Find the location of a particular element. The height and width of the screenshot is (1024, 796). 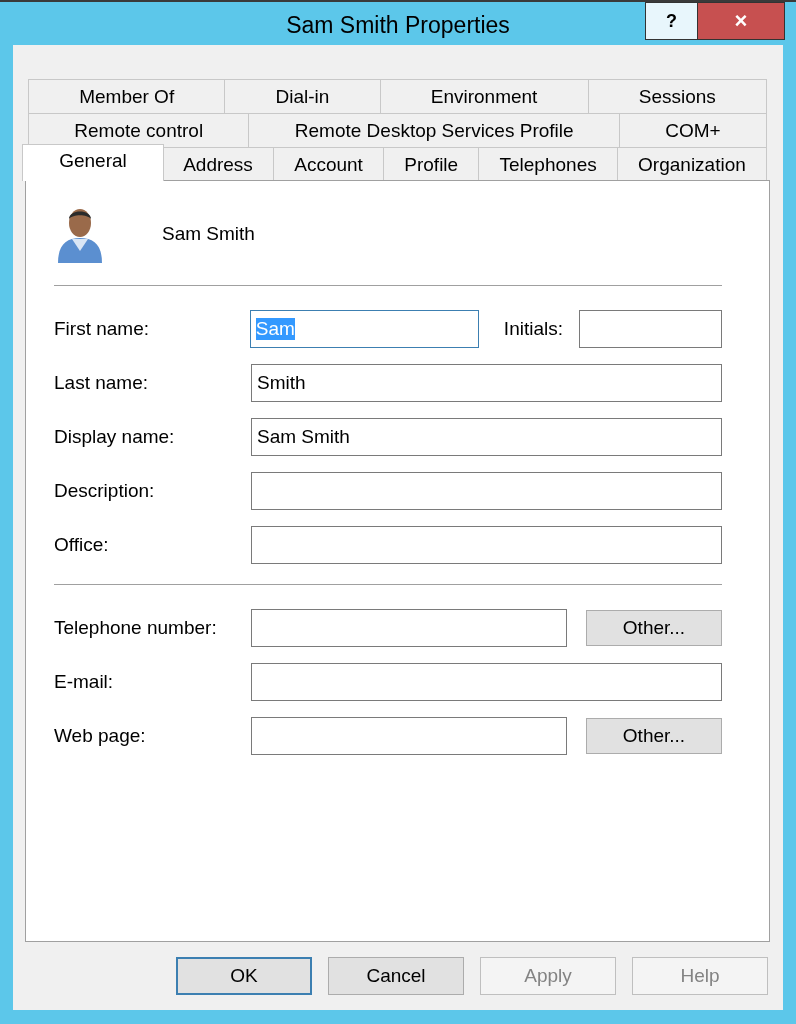

field-label: Telephone number: is located at coordinates (136, 628).